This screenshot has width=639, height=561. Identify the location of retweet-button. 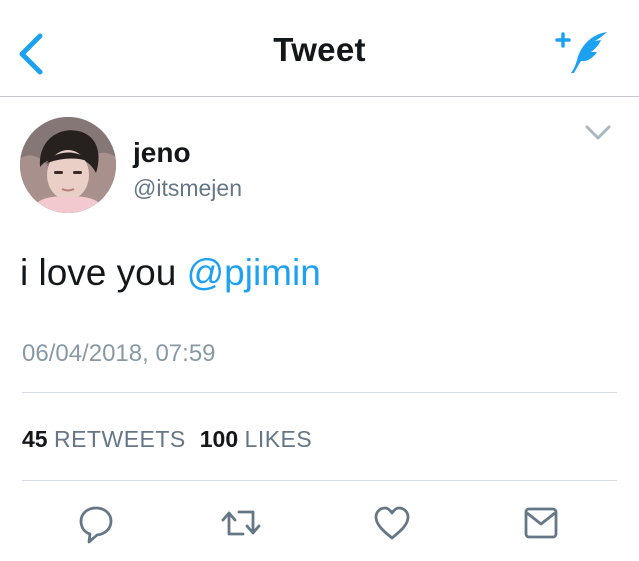
(240, 523).